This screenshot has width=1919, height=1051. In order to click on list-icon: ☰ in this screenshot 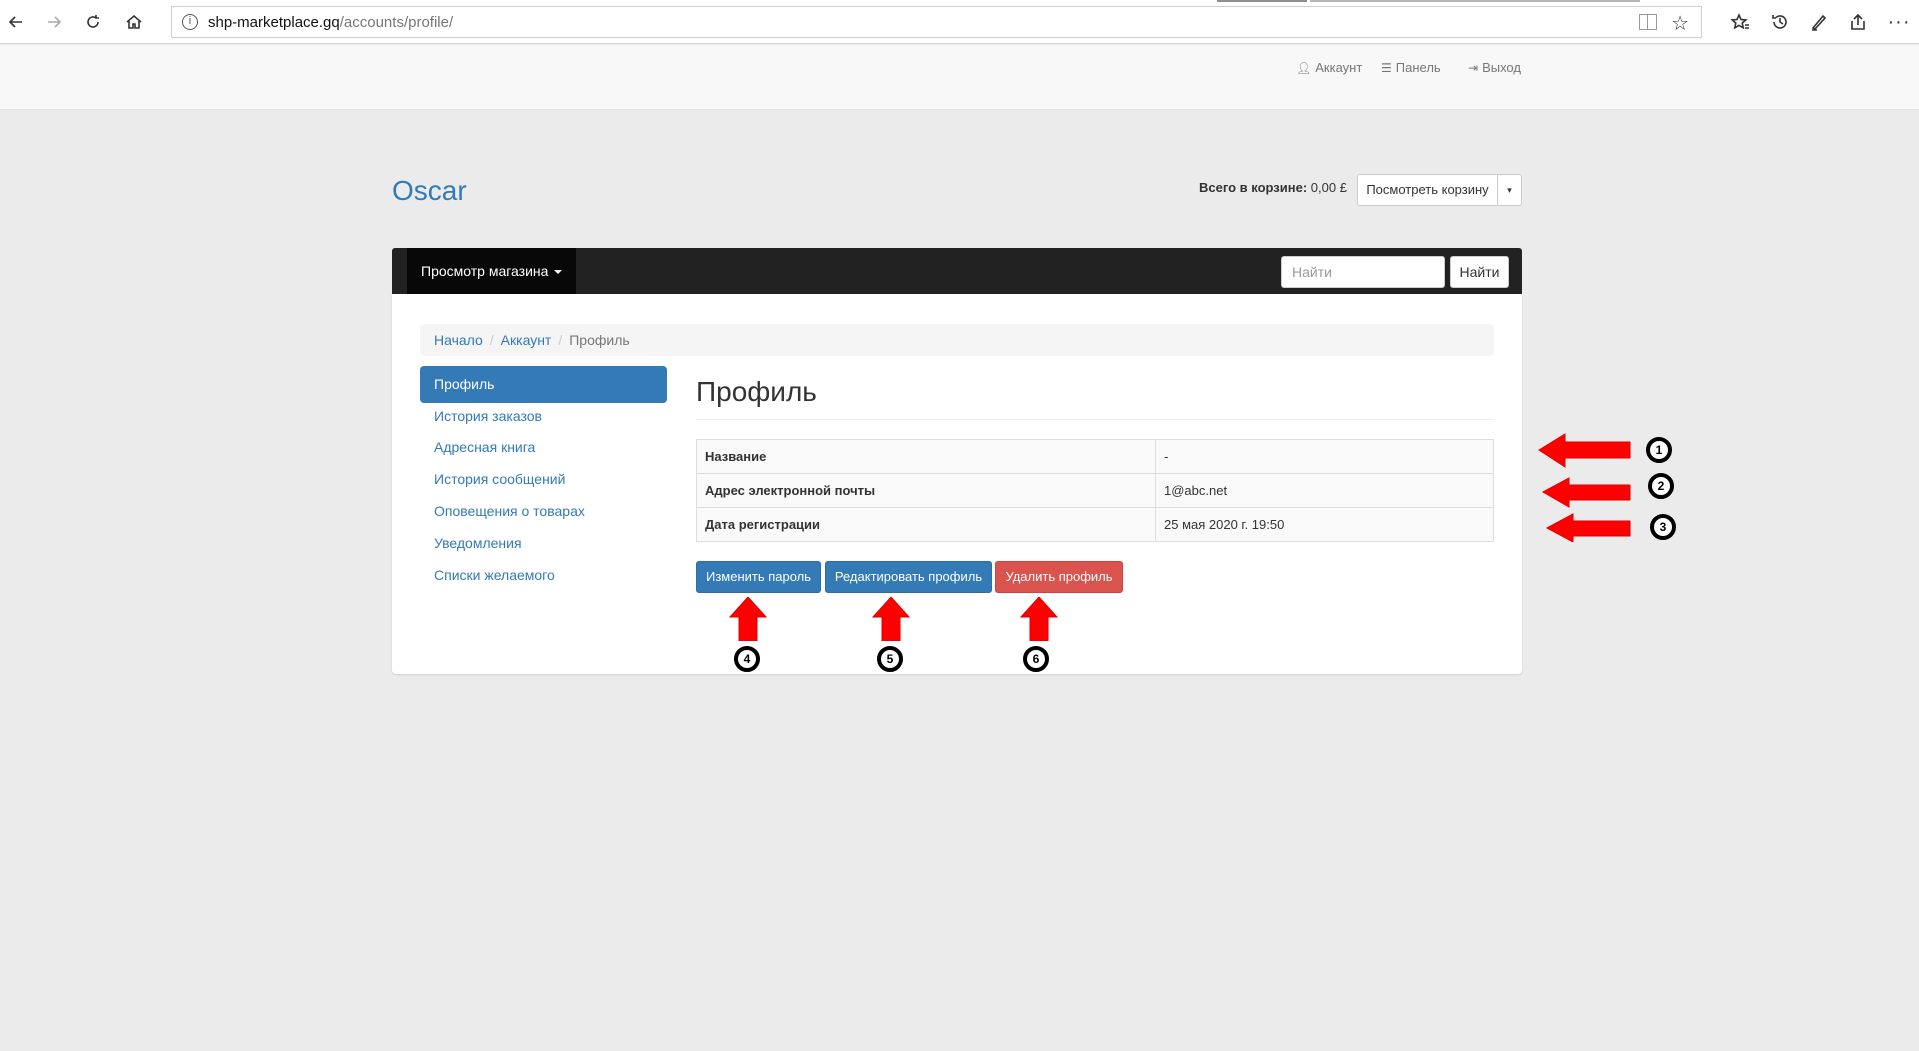, I will do `click(1386, 67)`.